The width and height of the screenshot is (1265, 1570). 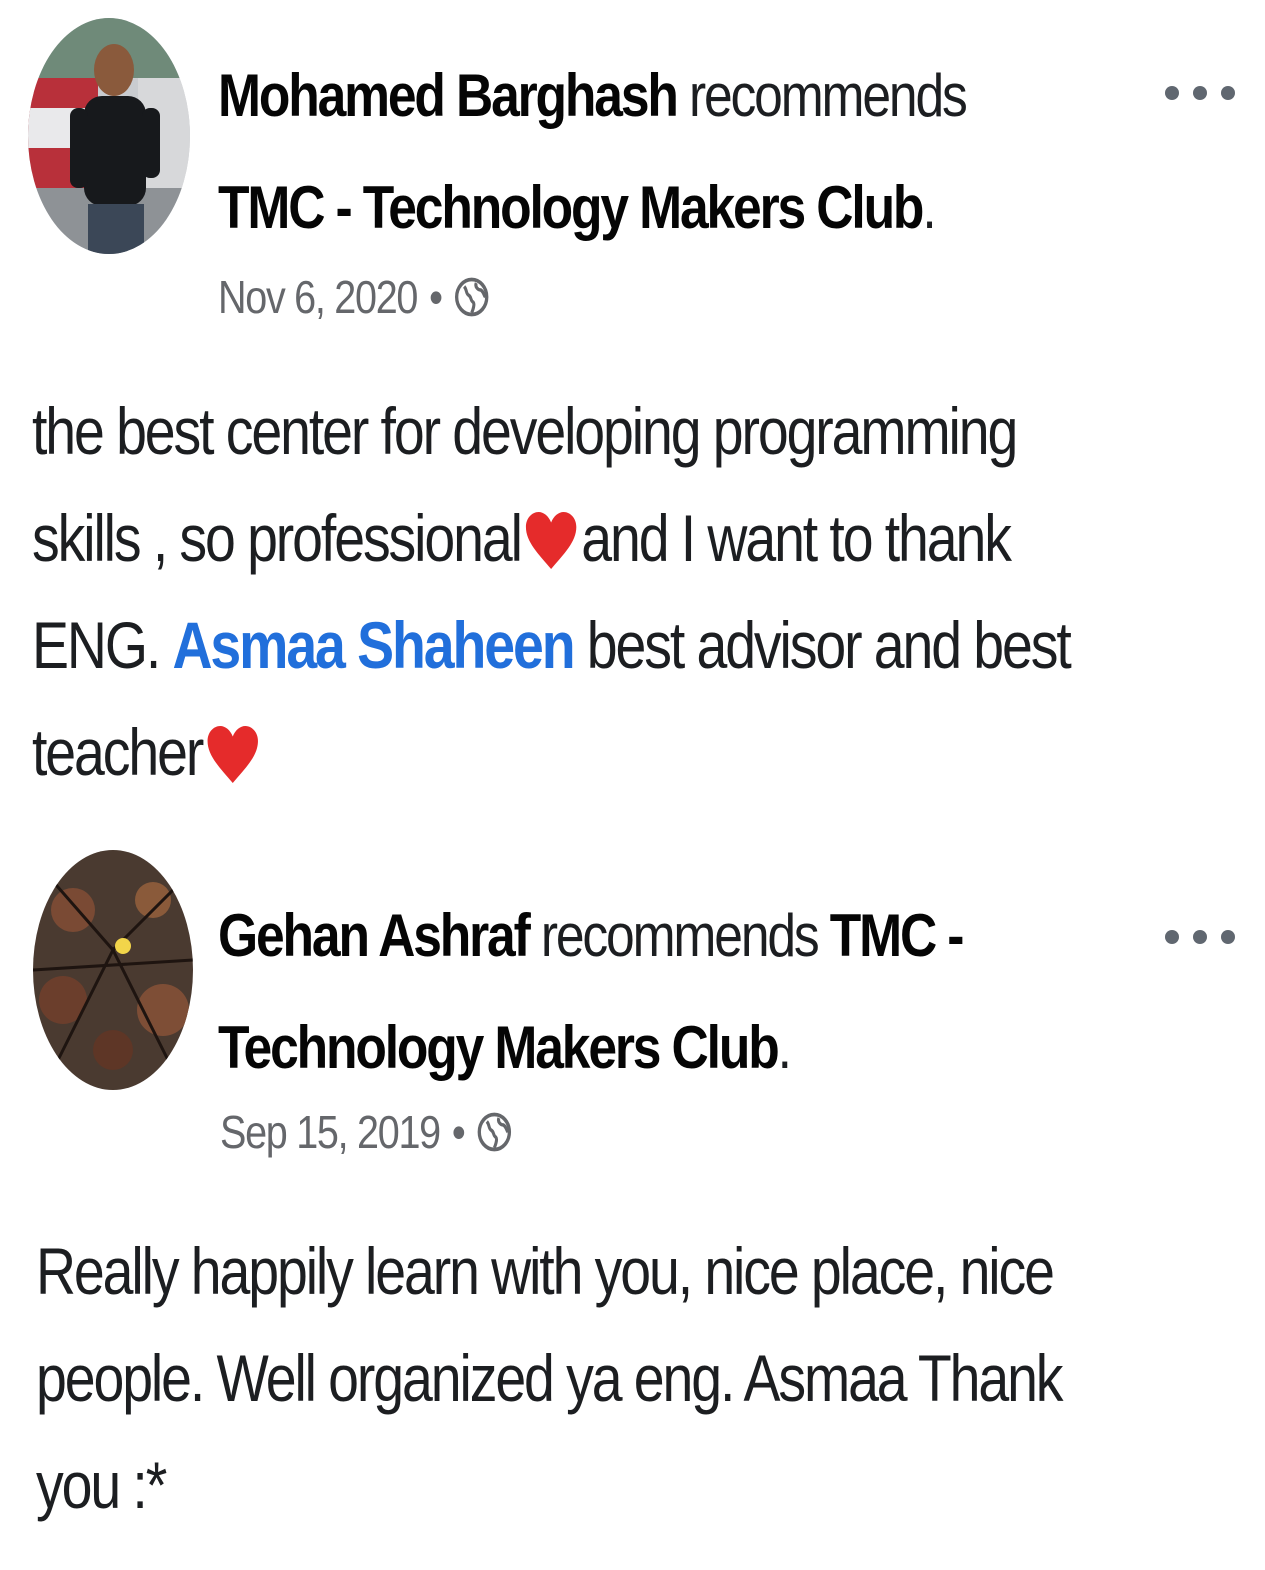 I want to click on post-meta: Sep 15, 2019 •, so click(x=366, y=1132).